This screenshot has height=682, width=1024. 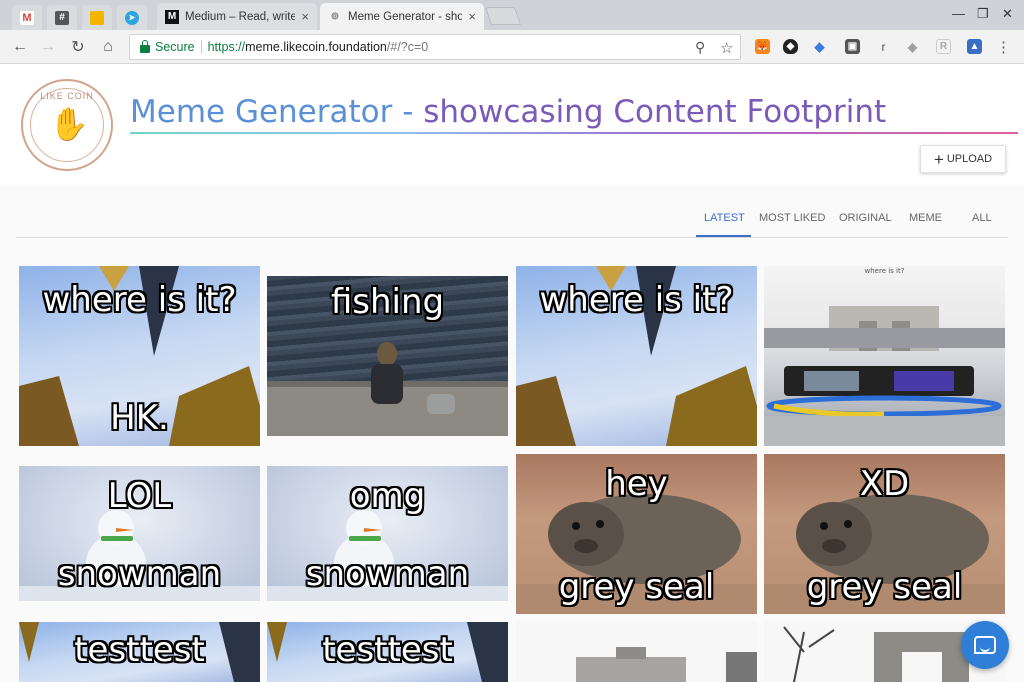 I want to click on meme-card: hey grey seal, so click(x=636, y=534).